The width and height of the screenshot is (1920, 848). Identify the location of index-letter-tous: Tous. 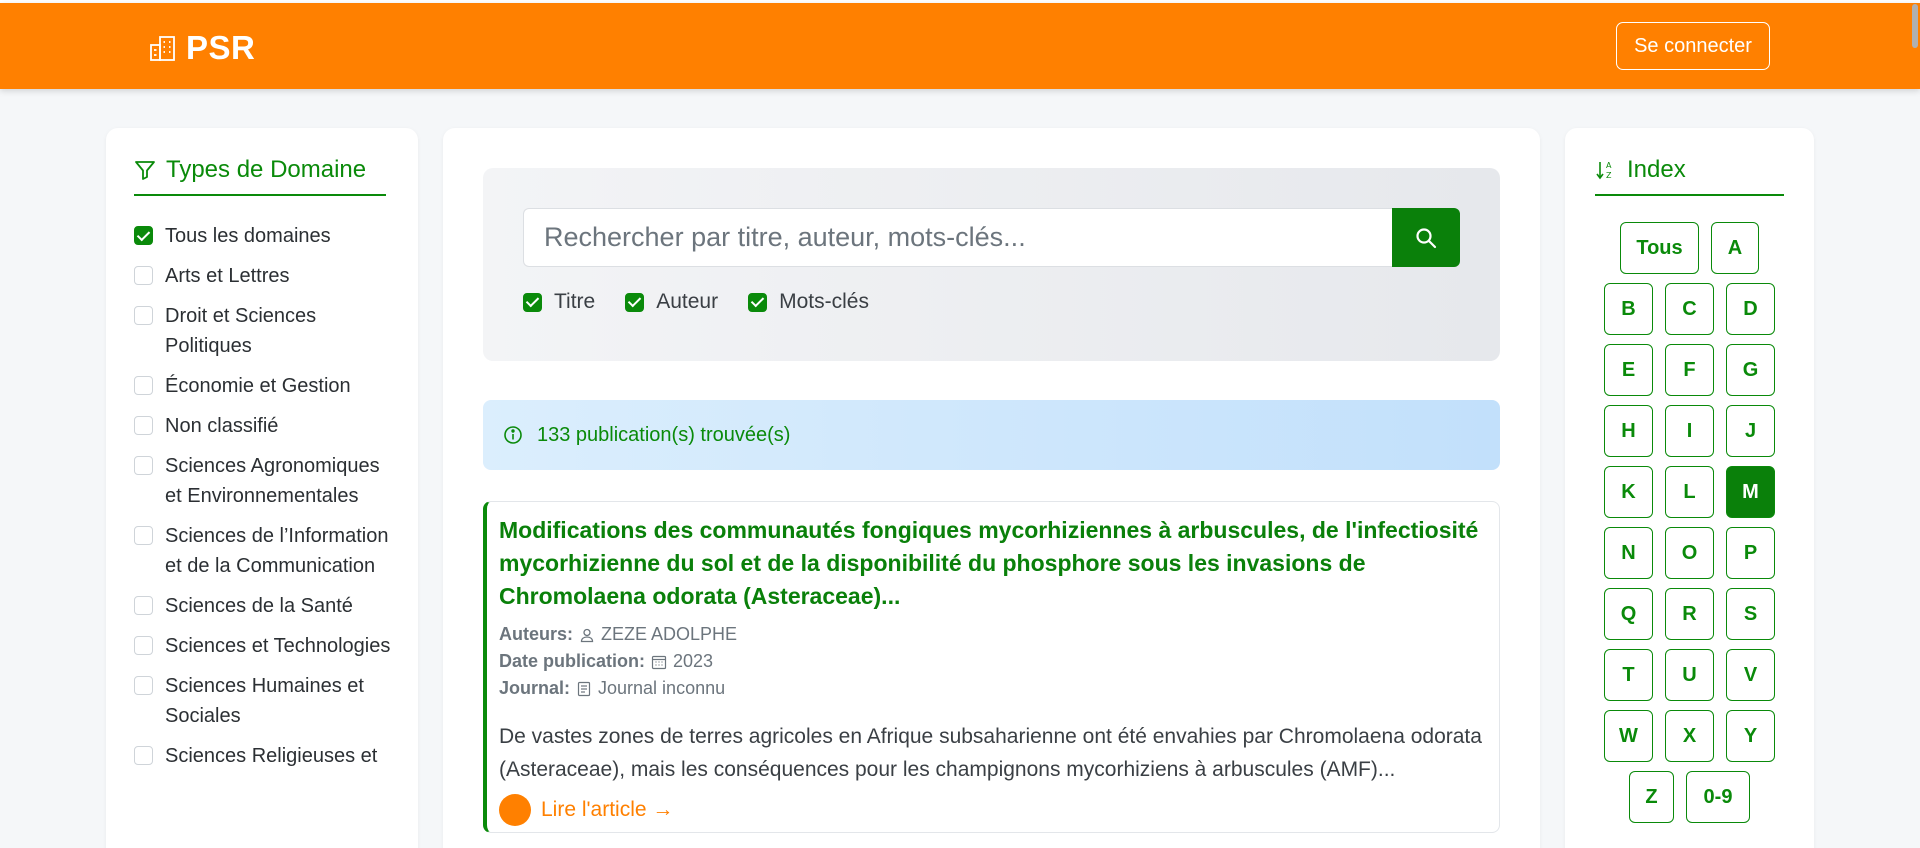
(1659, 248).